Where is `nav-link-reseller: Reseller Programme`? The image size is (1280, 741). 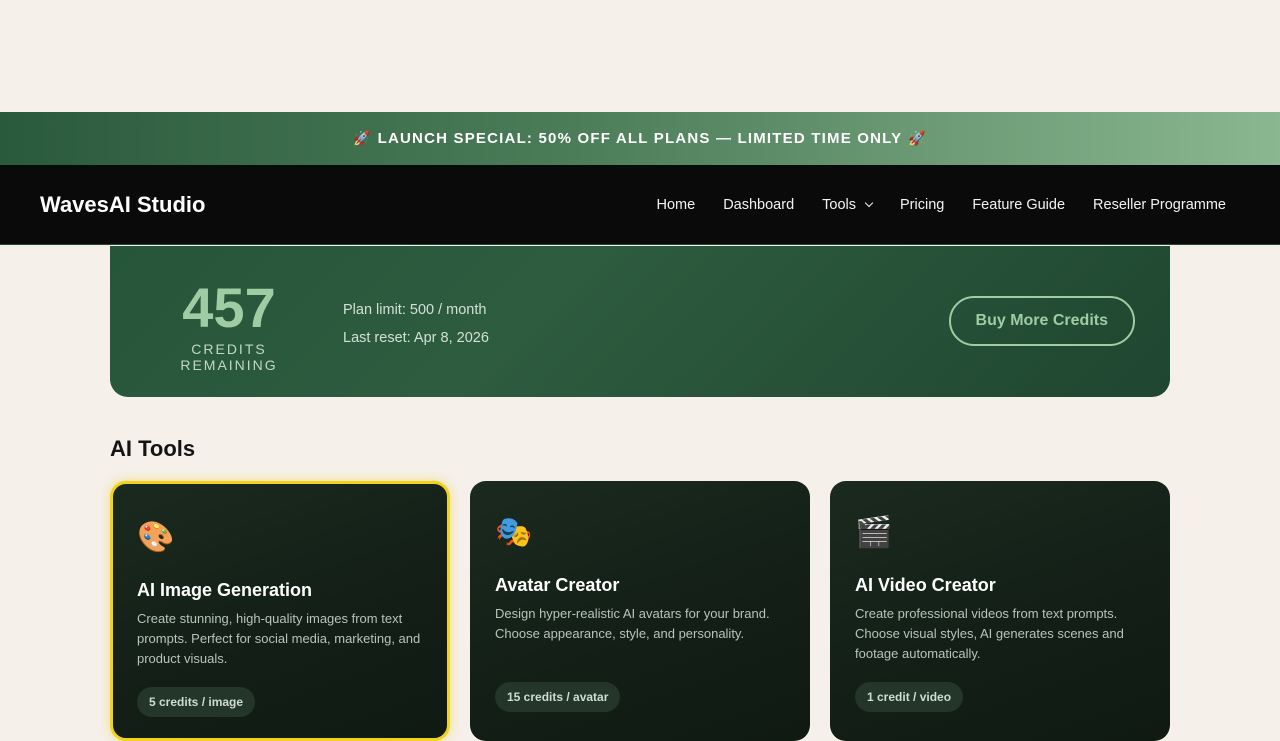
nav-link-reseller: Reseller Programme is located at coordinates (1159, 205).